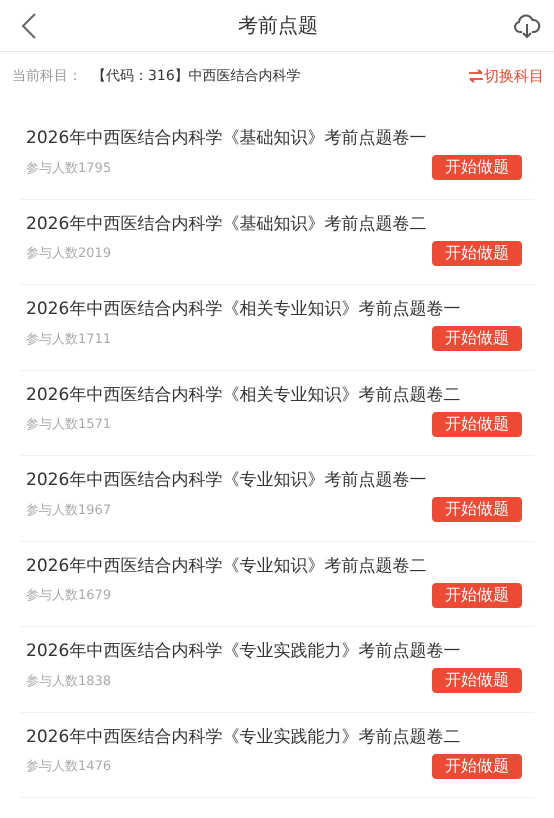 This screenshot has height=818, width=554. I want to click on paper-title: 2026年中西医结合内科学《相关专业知识》考前点题卷二, so click(244, 395).